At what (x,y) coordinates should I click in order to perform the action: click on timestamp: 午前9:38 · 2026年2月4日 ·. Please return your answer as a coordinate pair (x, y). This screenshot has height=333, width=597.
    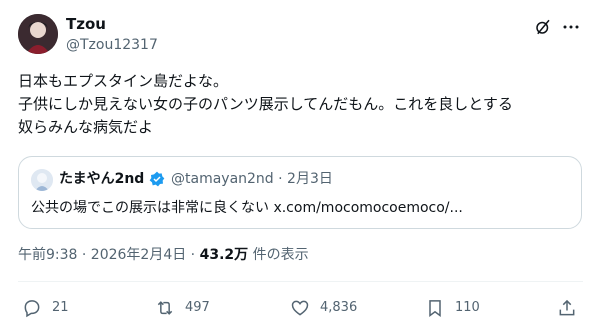
    Looking at the image, I should click on (109, 255).